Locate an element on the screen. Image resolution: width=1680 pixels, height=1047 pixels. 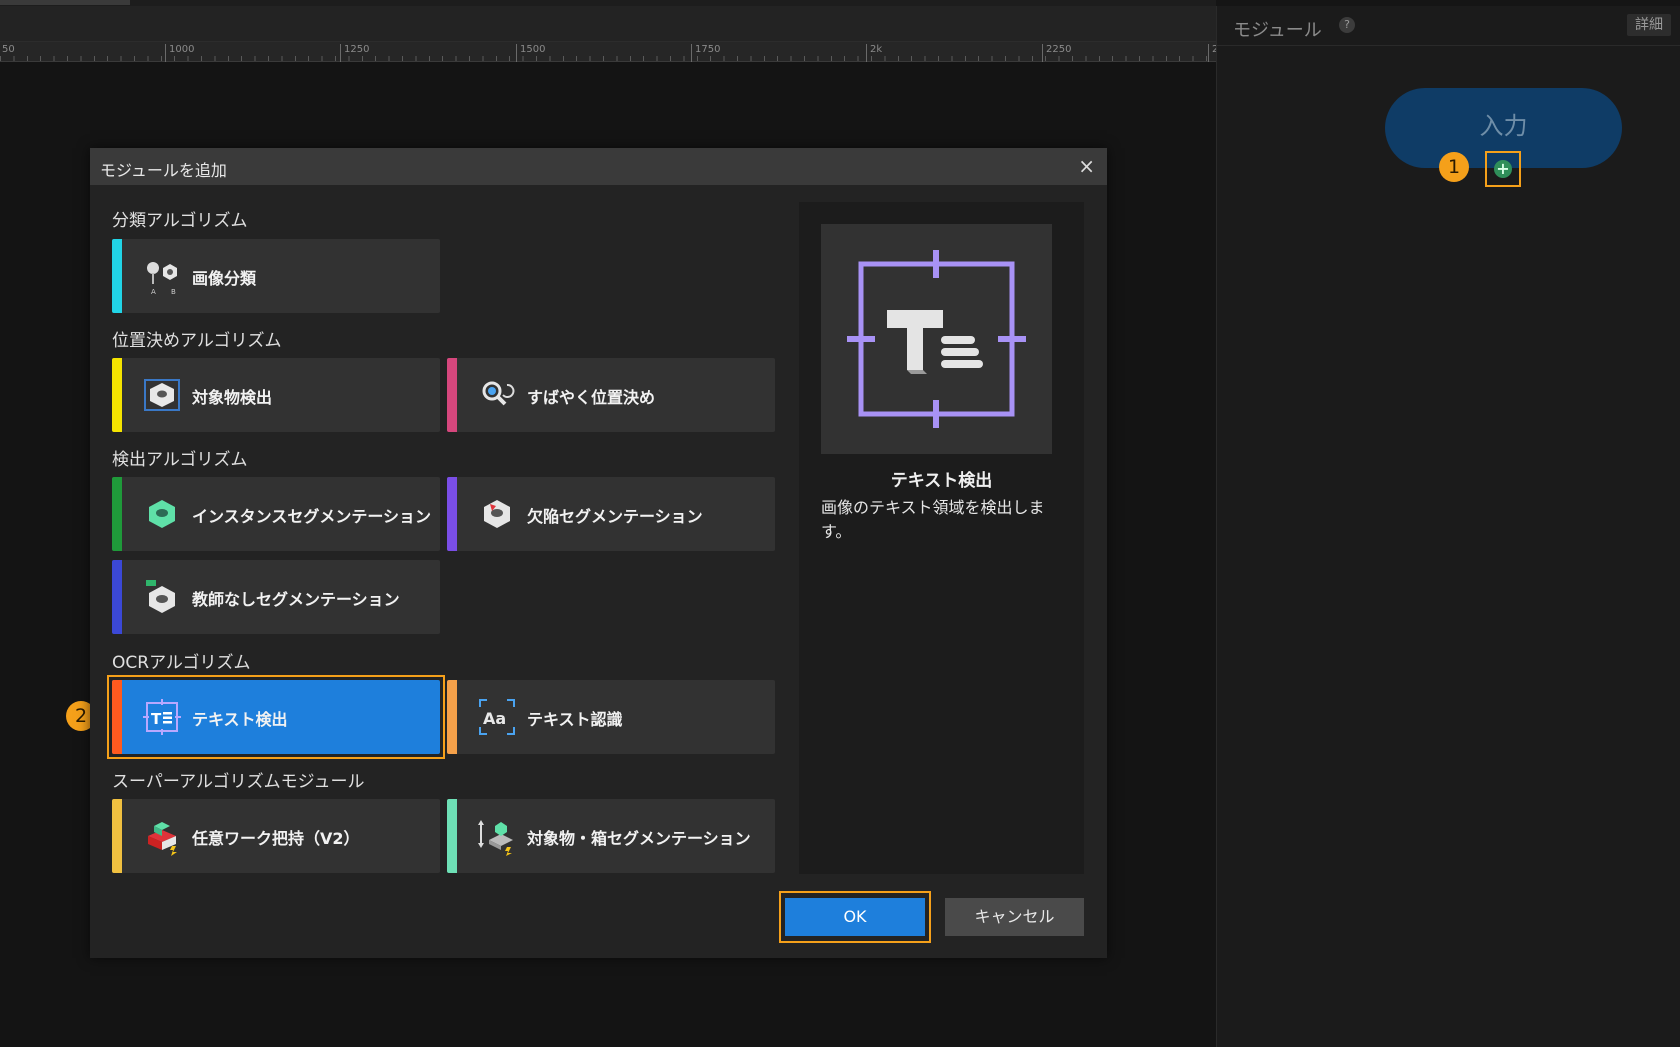
unsupervised-segmentation-icon is located at coordinates (160, 596).